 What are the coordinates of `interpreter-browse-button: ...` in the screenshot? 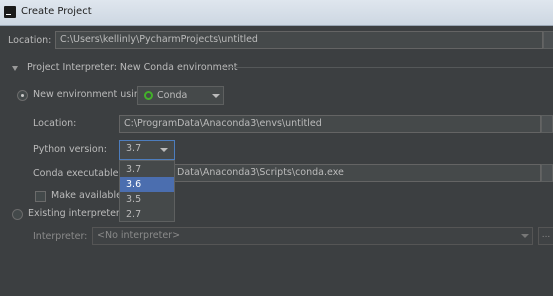 It's located at (545, 236).